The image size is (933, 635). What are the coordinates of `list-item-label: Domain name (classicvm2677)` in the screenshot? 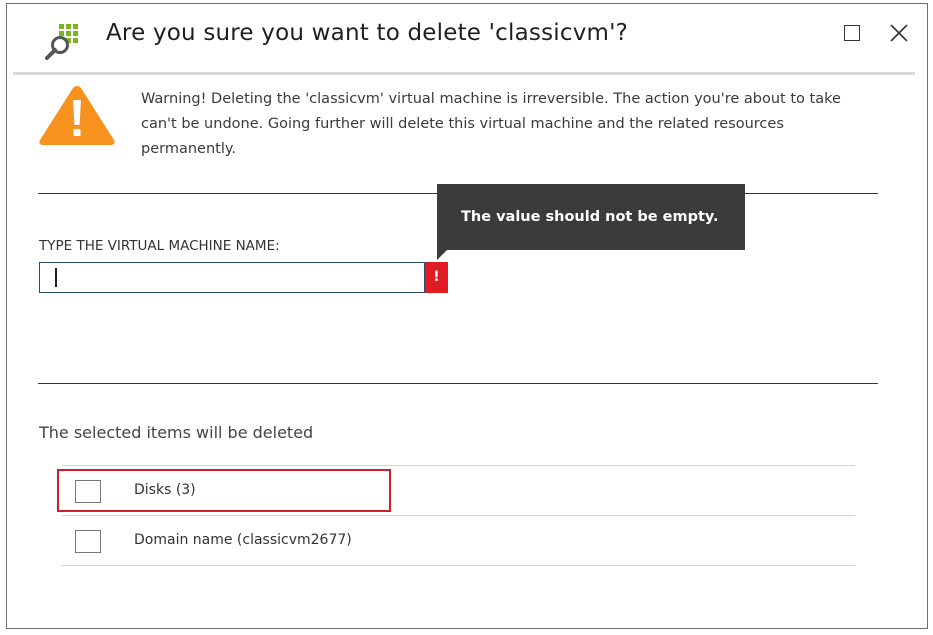 It's located at (243, 540).